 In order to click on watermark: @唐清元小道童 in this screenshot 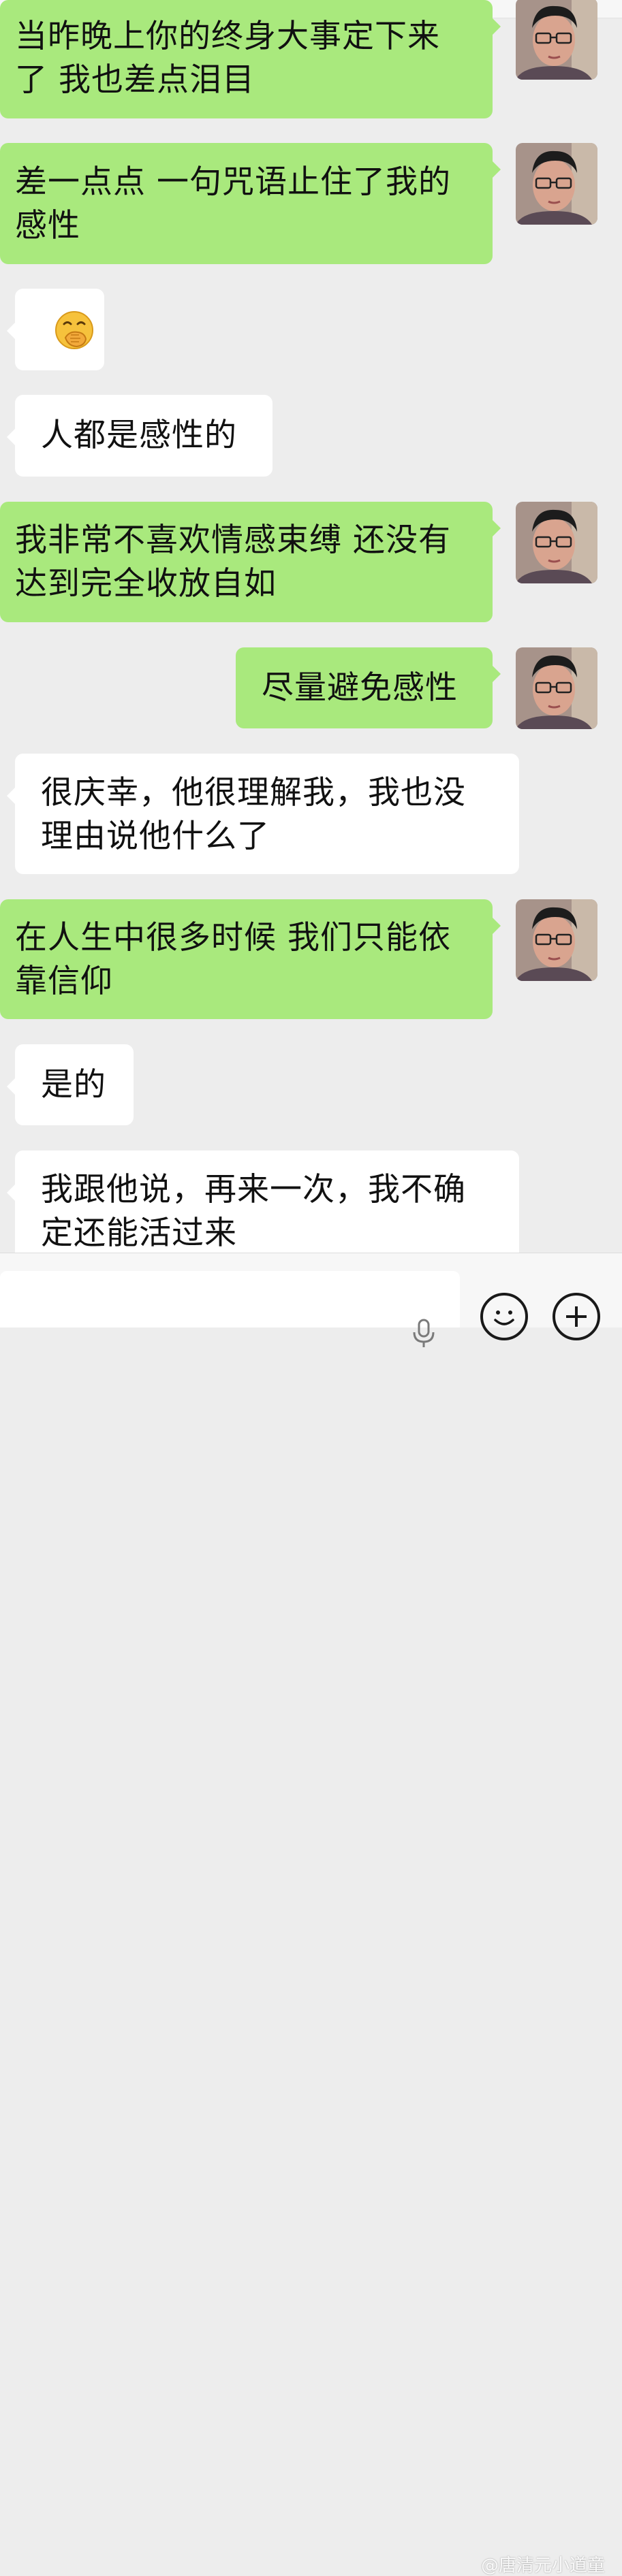, I will do `click(543, 2566)`.